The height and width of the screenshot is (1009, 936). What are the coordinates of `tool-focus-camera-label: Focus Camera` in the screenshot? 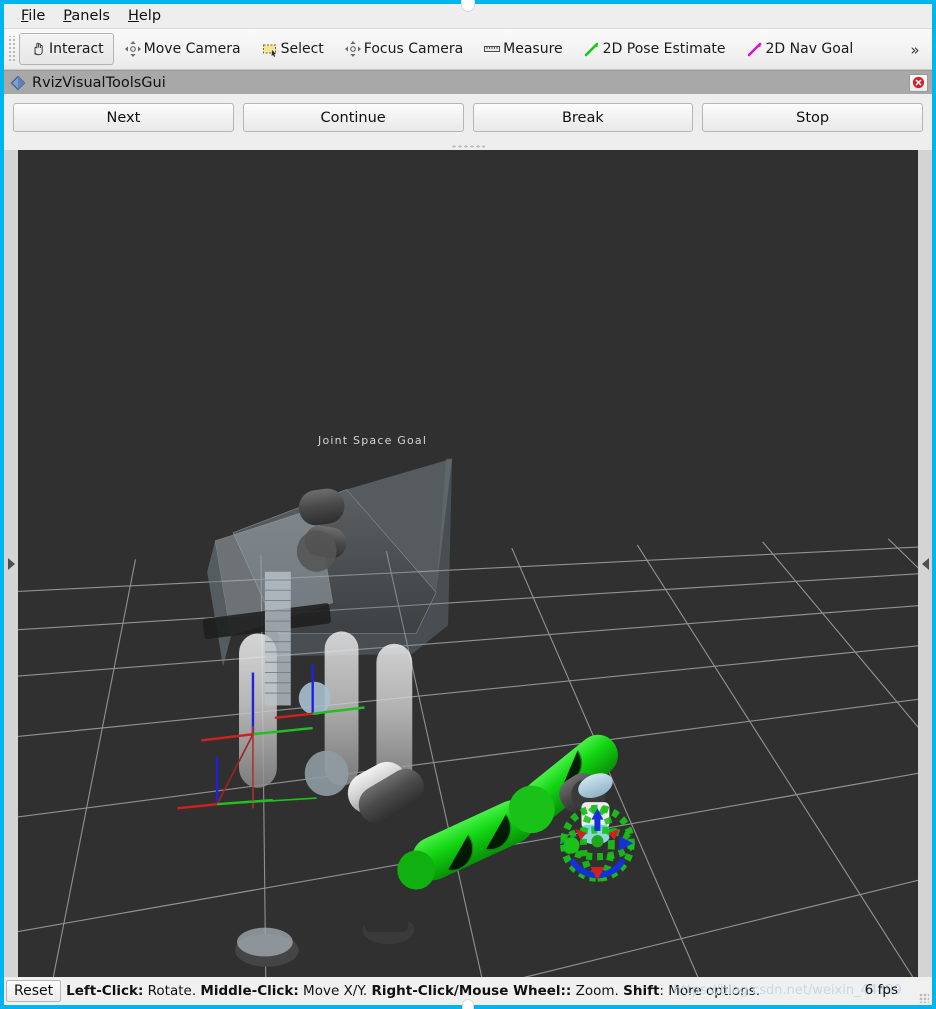 It's located at (413, 49).